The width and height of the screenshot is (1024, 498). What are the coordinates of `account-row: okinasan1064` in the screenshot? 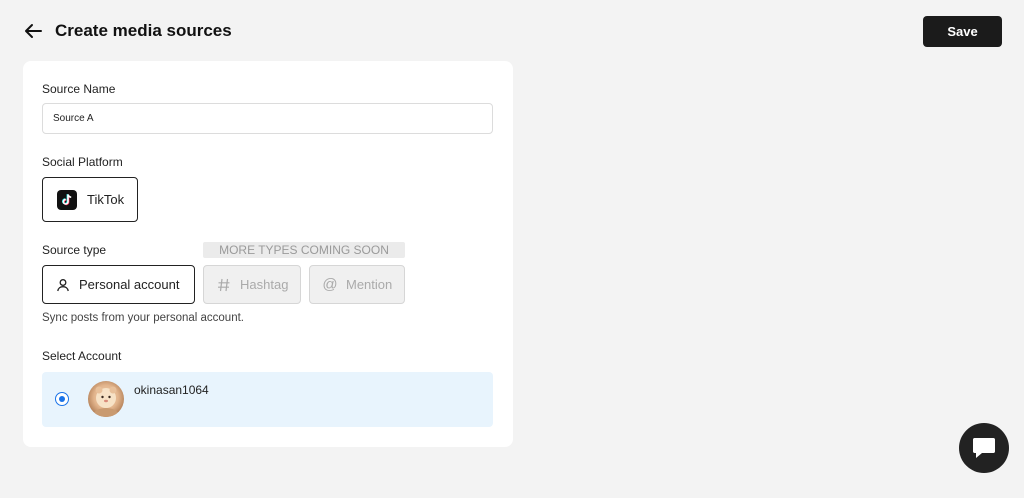 It's located at (267, 399).